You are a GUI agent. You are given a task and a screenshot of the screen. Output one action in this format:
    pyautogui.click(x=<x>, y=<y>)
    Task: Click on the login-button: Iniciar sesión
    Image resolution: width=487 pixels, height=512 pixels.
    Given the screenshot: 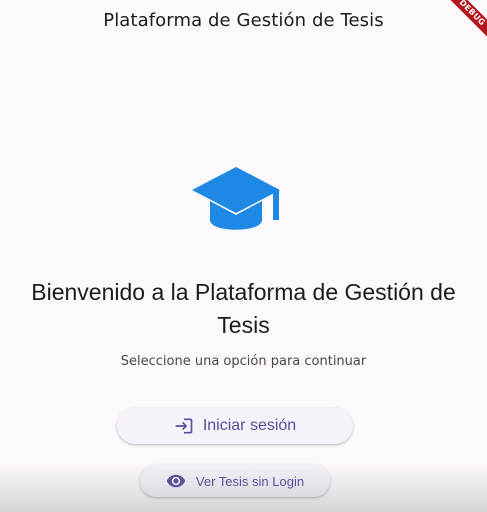 What is the action you would take?
    pyautogui.click(x=235, y=426)
    